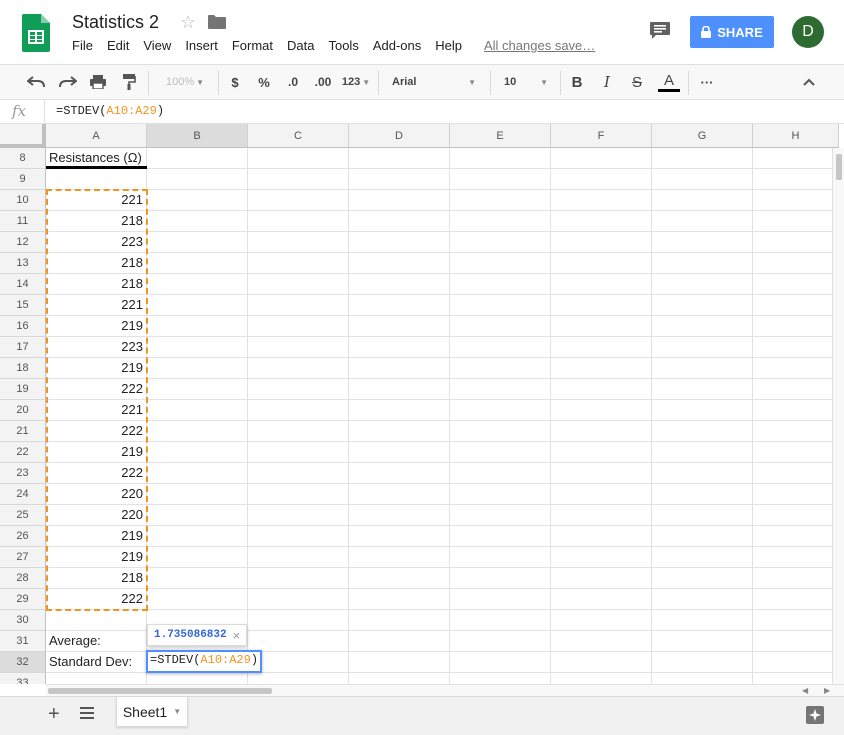 Image resolution: width=844 pixels, height=735 pixels. What do you see at coordinates (796, 368) in the screenshot?
I see `cell-h18` at bounding box center [796, 368].